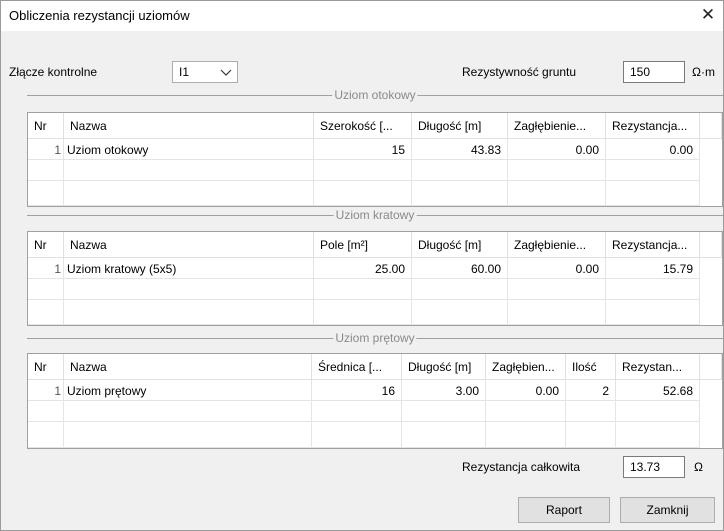  What do you see at coordinates (564, 510) in the screenshot?
I see `report-button: Raport` at bounding box center [564, 510].